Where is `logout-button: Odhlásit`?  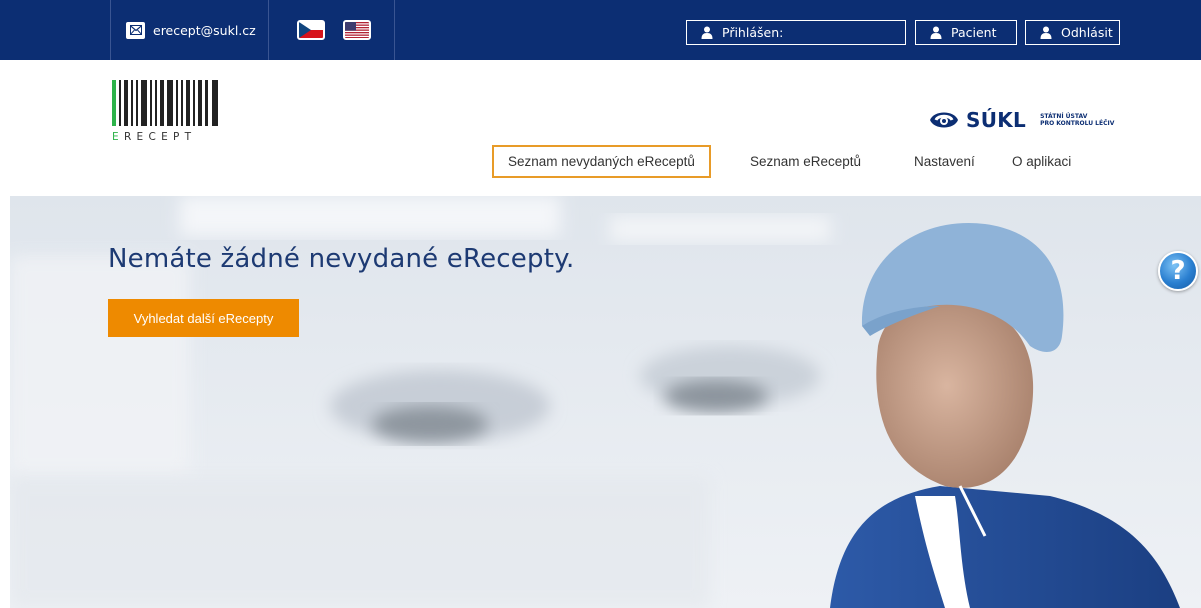 logout-button: Odhlásit is located at coordinates (1072, 32).